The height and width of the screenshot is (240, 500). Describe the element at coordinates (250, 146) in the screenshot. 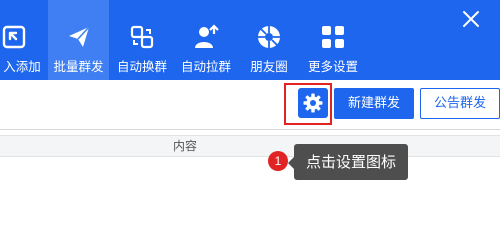

I see `table-header: 内容` at that location.